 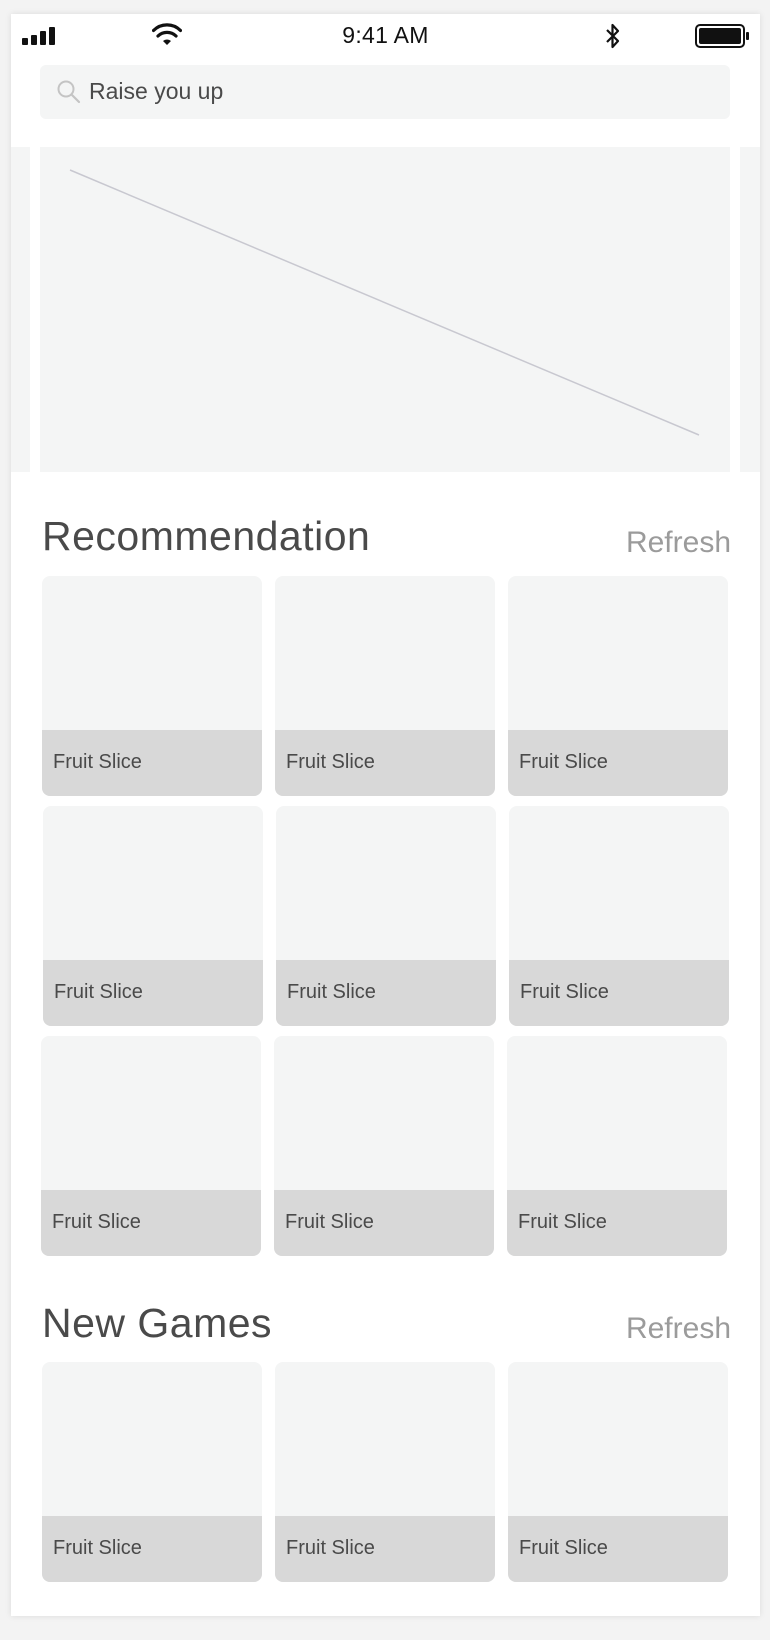 I want to click on bluetooth-icon, so click(x=613, y=36).